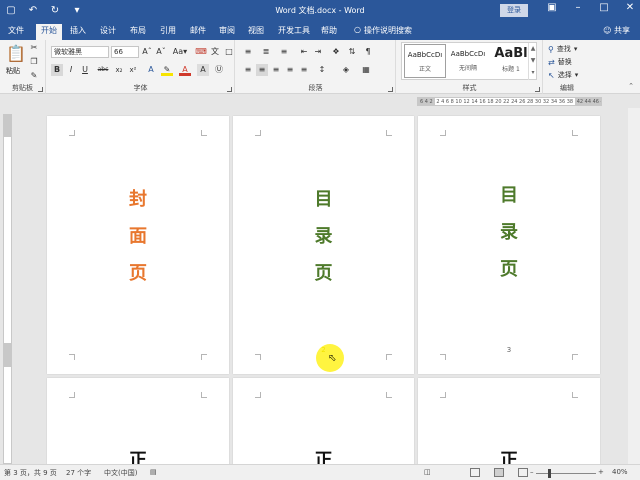 The width and height of the screenshot is (640, 480). Describe the element at coordinates (34, 48) in the screenshot. I see `cut-icon: ✂` at that location.